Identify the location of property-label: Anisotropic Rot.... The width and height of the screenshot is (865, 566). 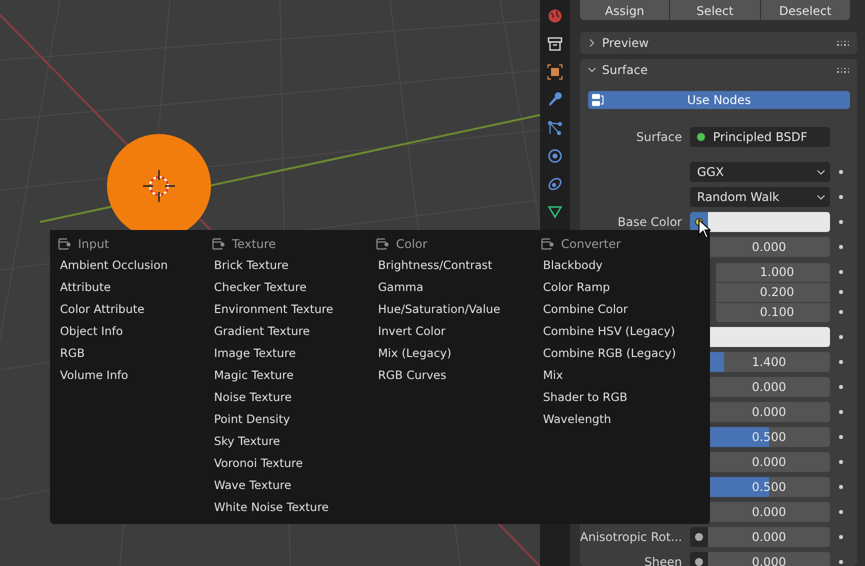
(631, 537).